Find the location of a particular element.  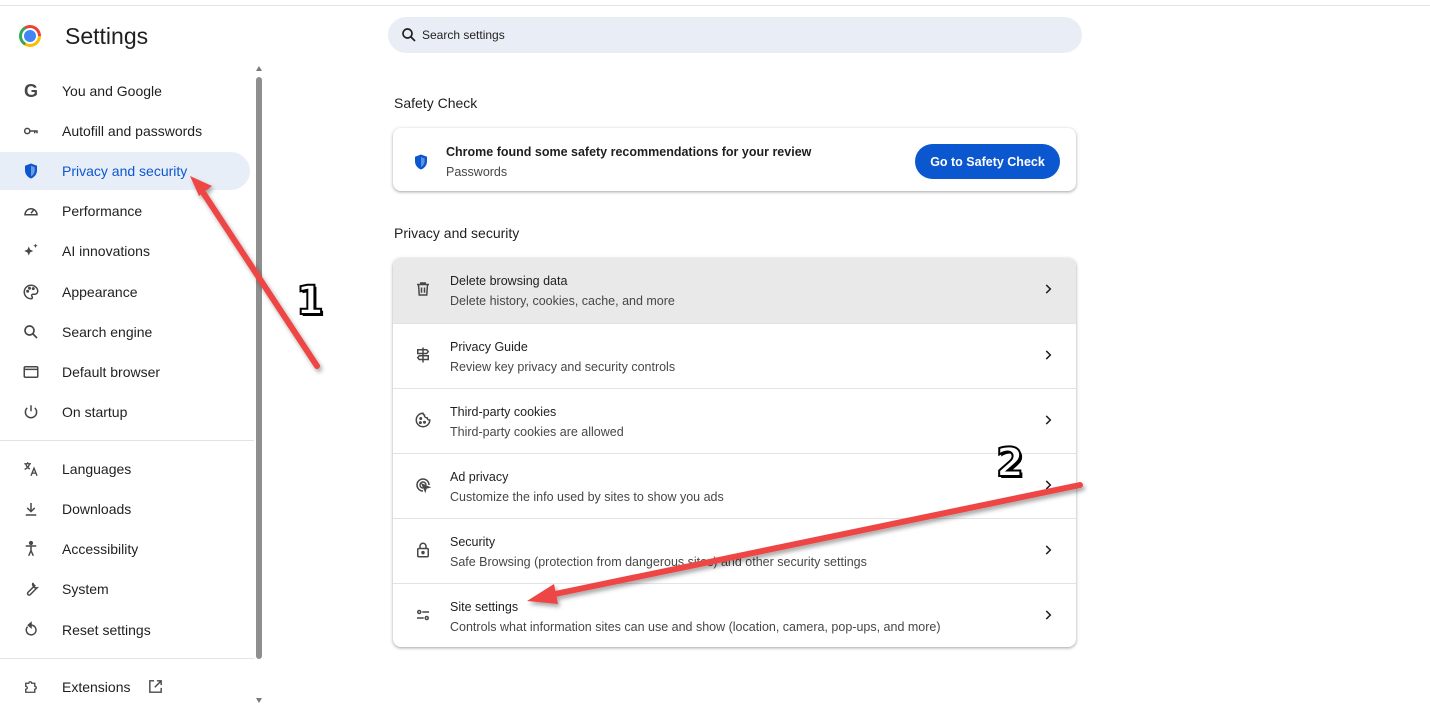

safety-check-heading: Safety Check is located at coordinates (436, 103).